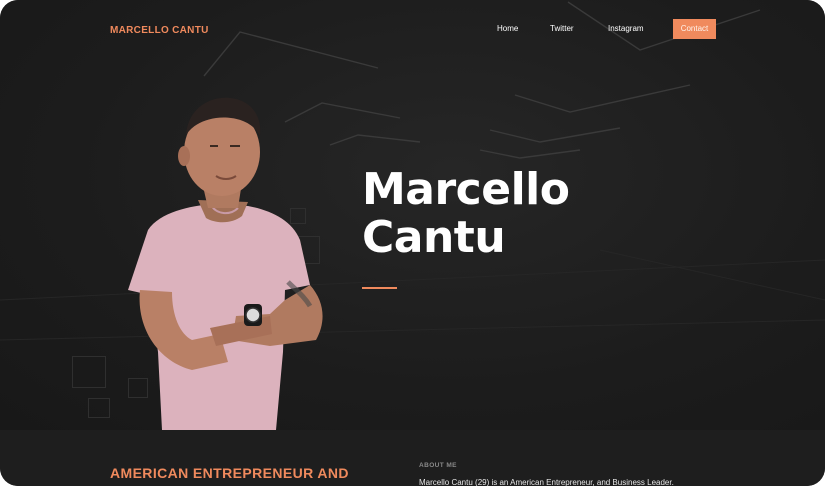 The image size is (825, 486). Describe the element at coordinates (626, 29) in the screenshot. I see `nav-instagram-link: Instagram` at that location.